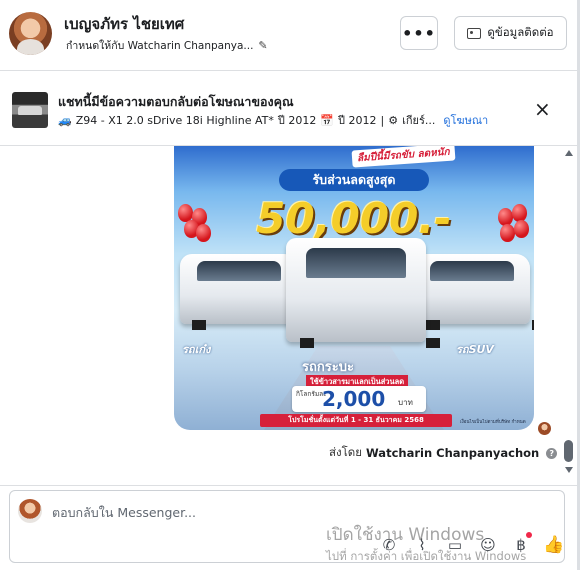  What do you see at coordinates (529, 535) in the screenshot?
I see `notification-dot` at bounding box center [529, 535].